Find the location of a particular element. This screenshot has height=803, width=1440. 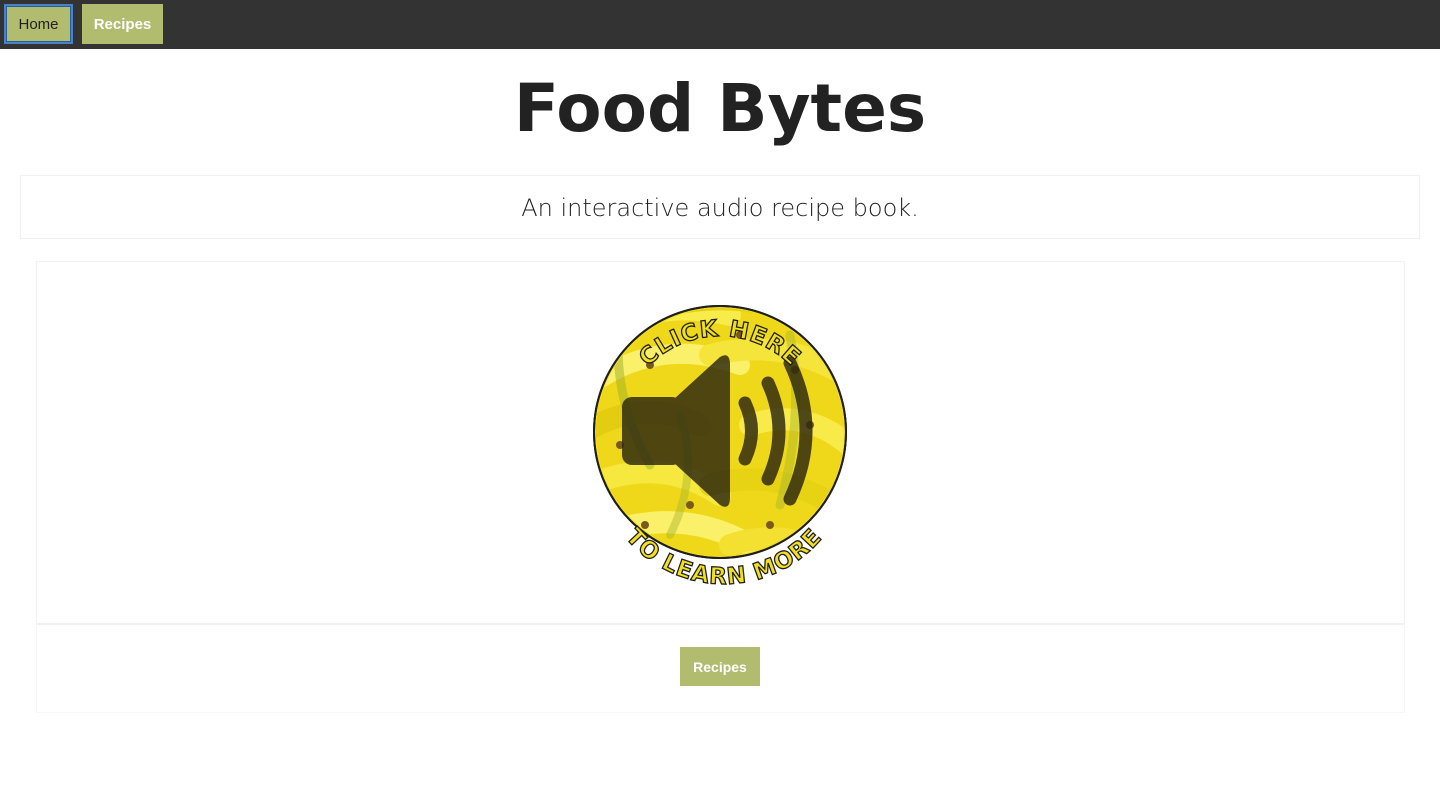

page-title: Food Bytes is located at coordinates (720, 108).